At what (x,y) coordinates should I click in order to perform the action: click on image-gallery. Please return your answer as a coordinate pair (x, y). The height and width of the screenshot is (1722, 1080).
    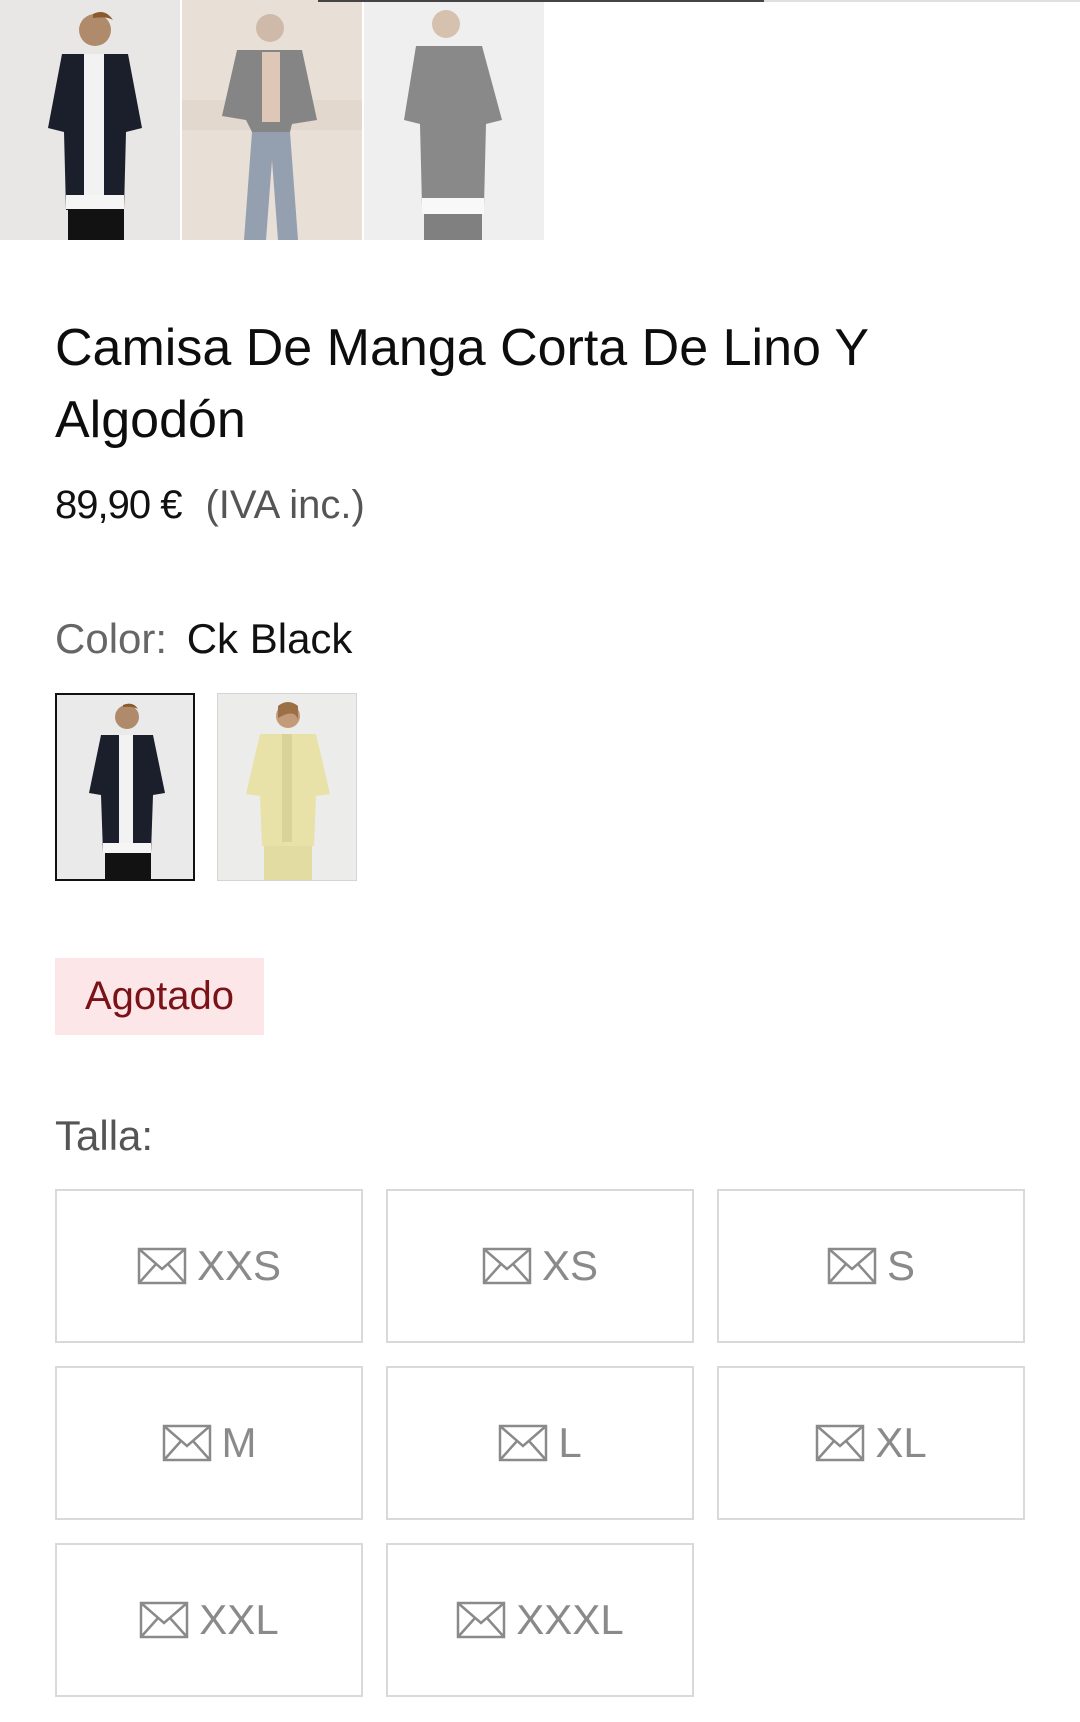
    Looking at the image, I should click on (273, 120).